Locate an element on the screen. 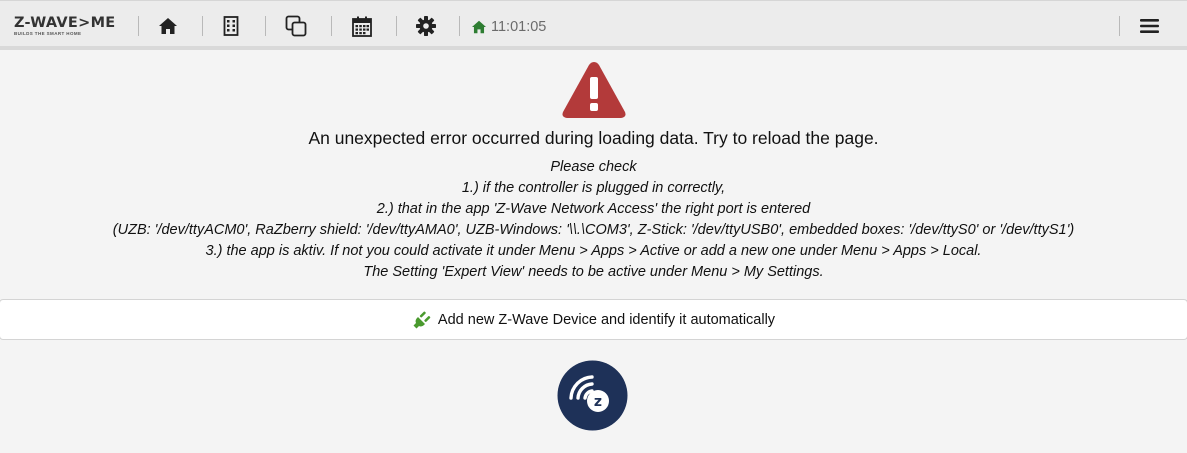 Image resolution: width=1187 pixels, height=453 pixels. brand-logo: Z-WAVE>ME BUILDS THE SMART HOME is located at coordinates (69, 28).